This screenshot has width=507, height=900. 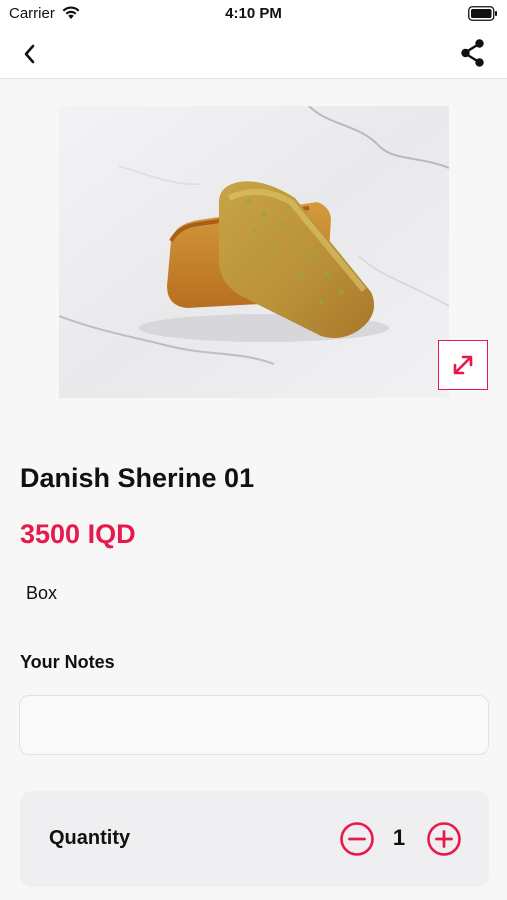 What do you see at coordinates (482, 13) in the screenshot?
I see `battery-icon` at bounding box center [482, 13].